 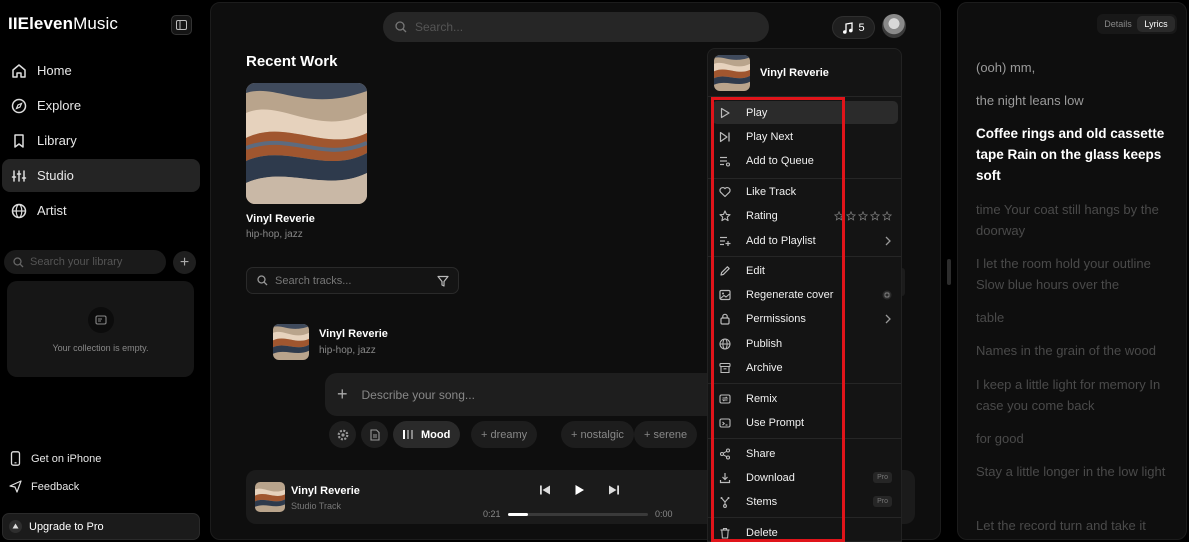 What do you see at coordinates (19, 176) in the screenshot?
I see `sliders-icon` at bounding box center [19, 176].